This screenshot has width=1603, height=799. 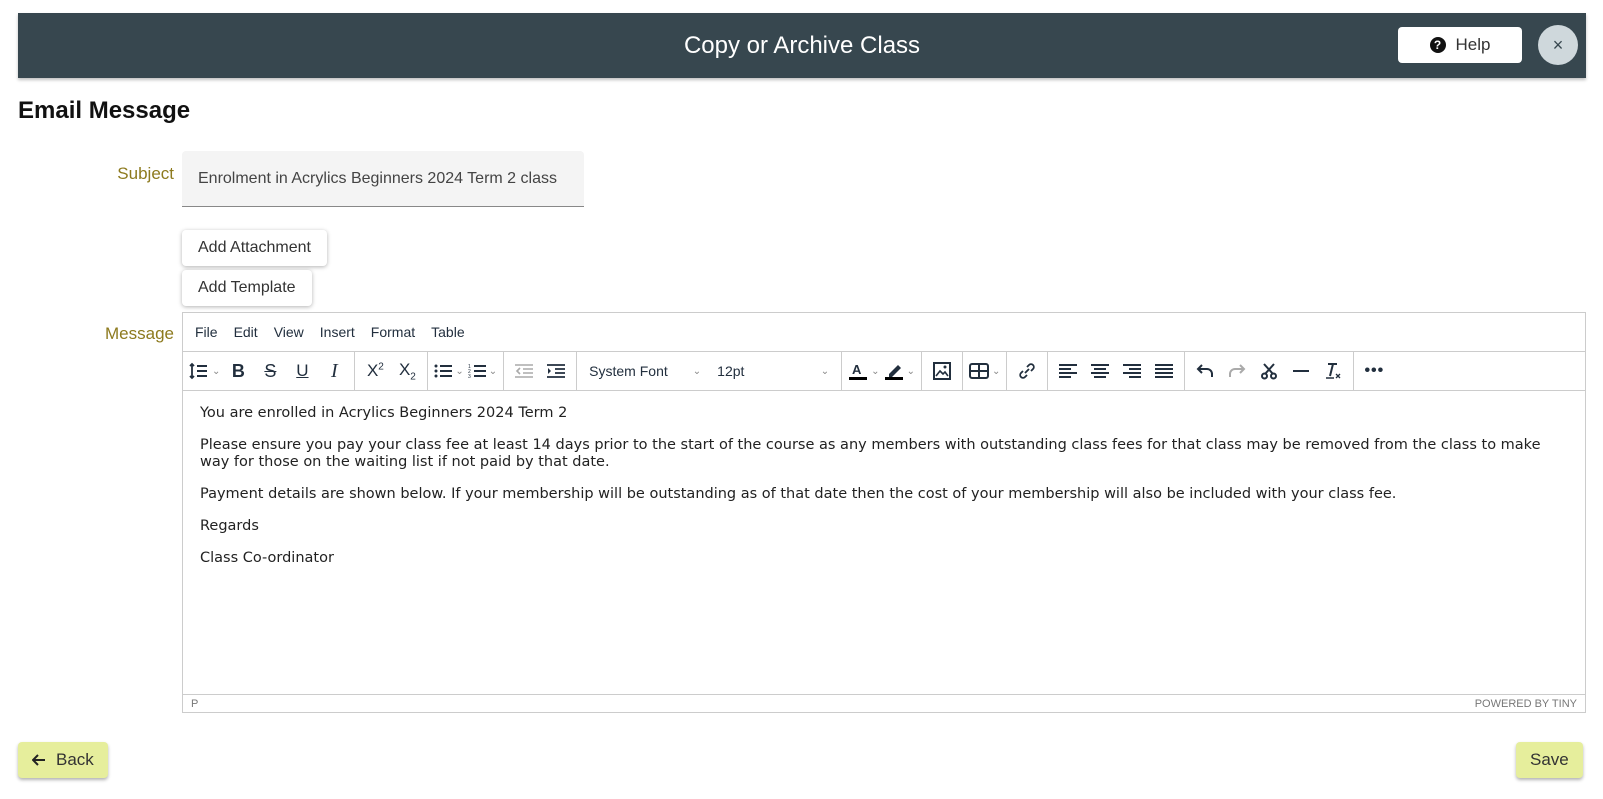 I want to click on cut-icon, so click(x=1269, y=371).